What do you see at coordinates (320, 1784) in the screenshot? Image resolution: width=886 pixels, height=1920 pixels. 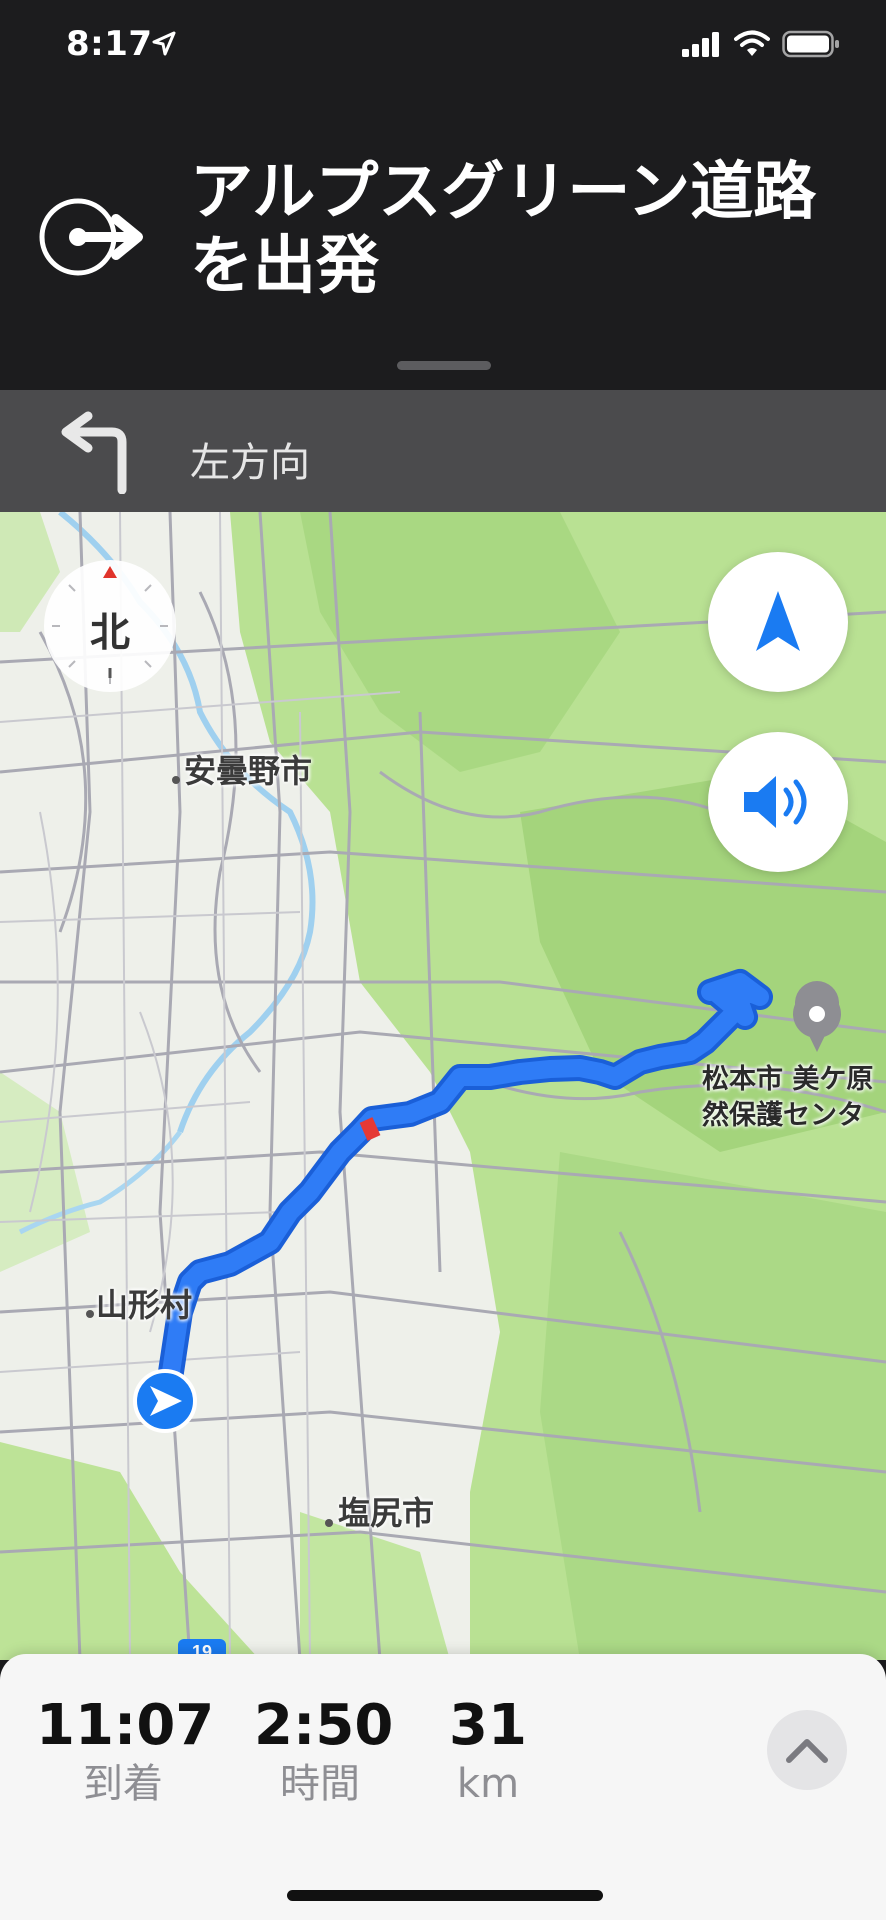 I see `duration-label: 時間` at bounding box center [320, 1784].